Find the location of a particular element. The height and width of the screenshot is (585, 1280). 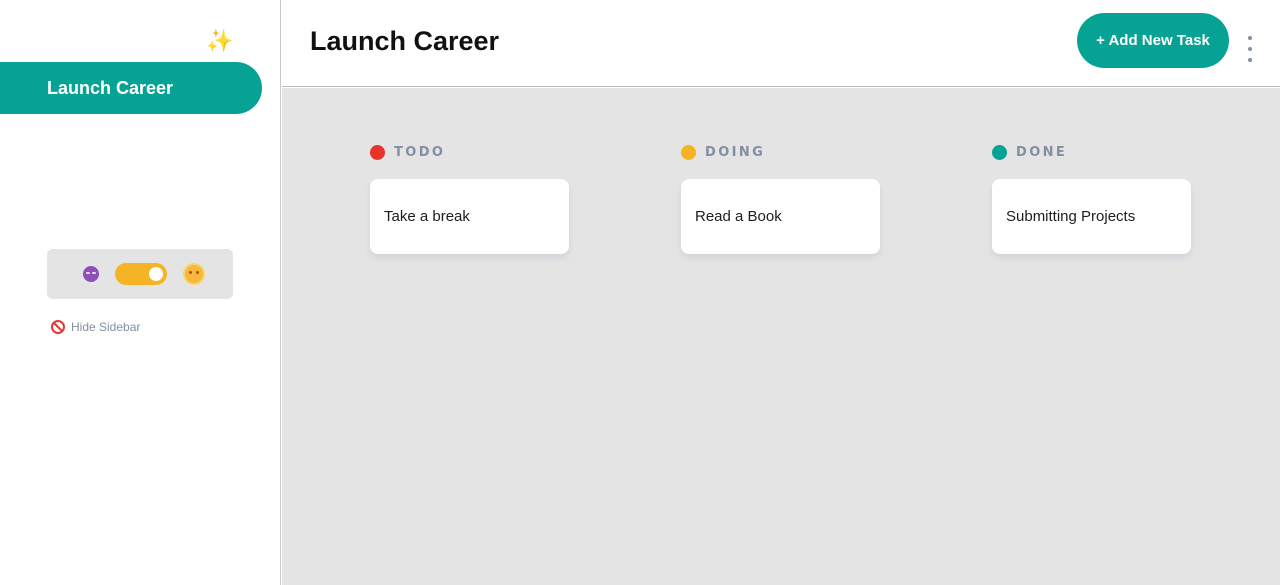

task-title: Read a Book is located at coordinates (738, 216).